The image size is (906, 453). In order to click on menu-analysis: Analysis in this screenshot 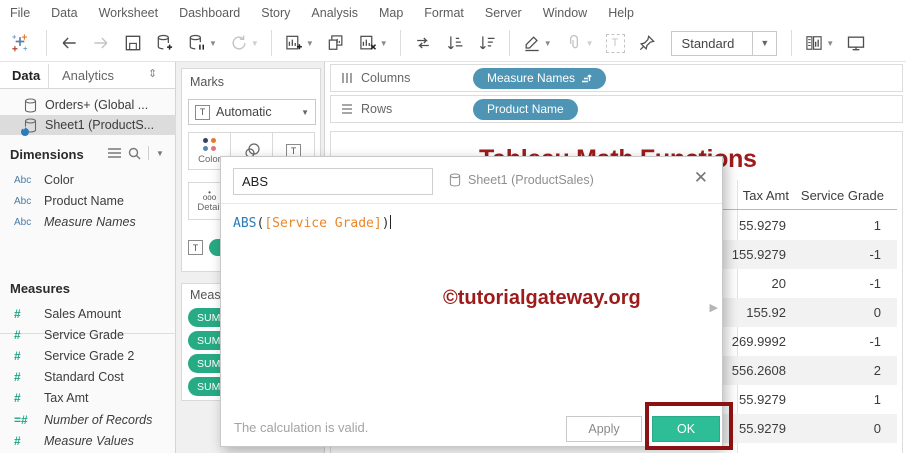, I will do `click(334, 13)`.